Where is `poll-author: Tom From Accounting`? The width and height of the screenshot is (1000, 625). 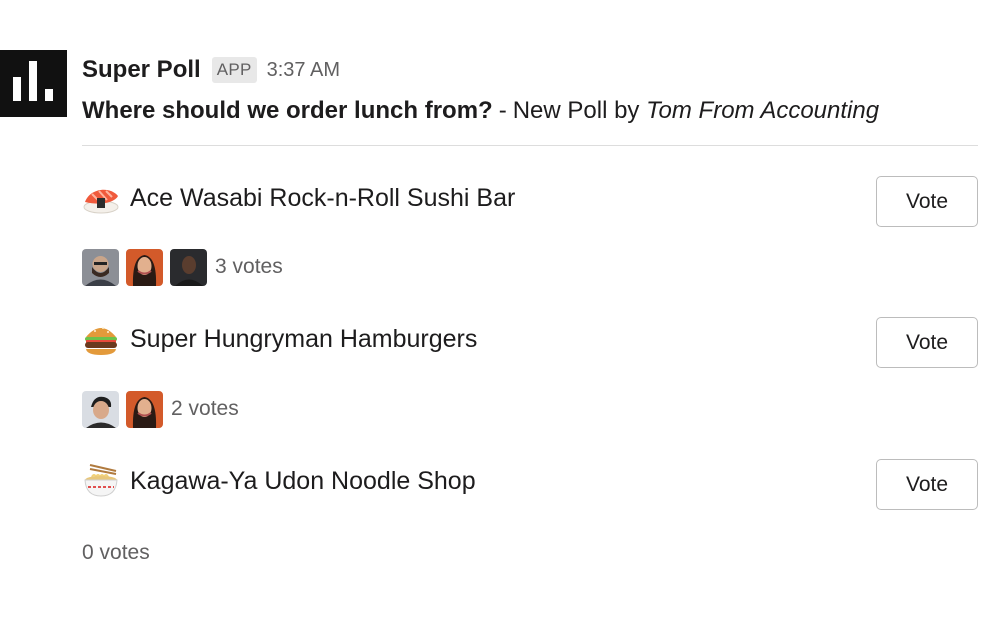 poll-author: Tom From Accounting is located at coordinates (763, 110).